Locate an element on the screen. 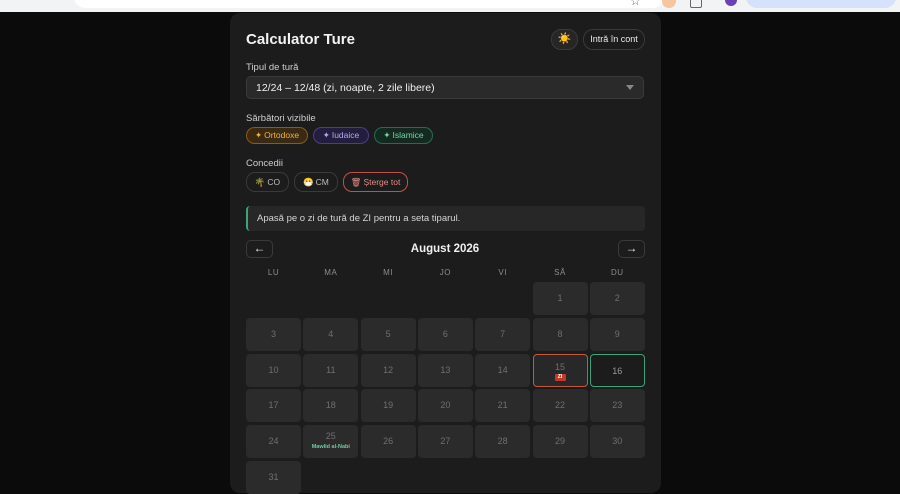 Image resolution: width=900 pixels, height=494 pixels. holiday-name: Mawlid al-Nabi is located at coordinates (330, 447).